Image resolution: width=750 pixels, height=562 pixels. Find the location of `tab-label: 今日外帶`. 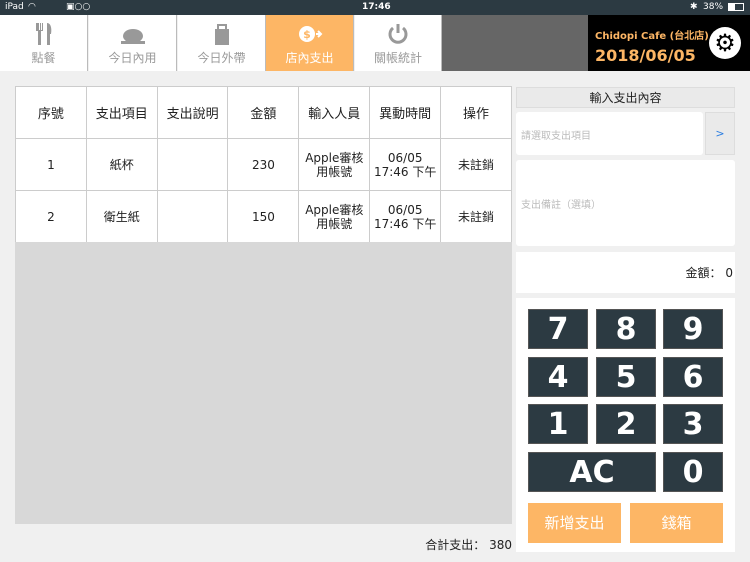

tab-label: 今日外帶 is located at coordinates (221, 58).